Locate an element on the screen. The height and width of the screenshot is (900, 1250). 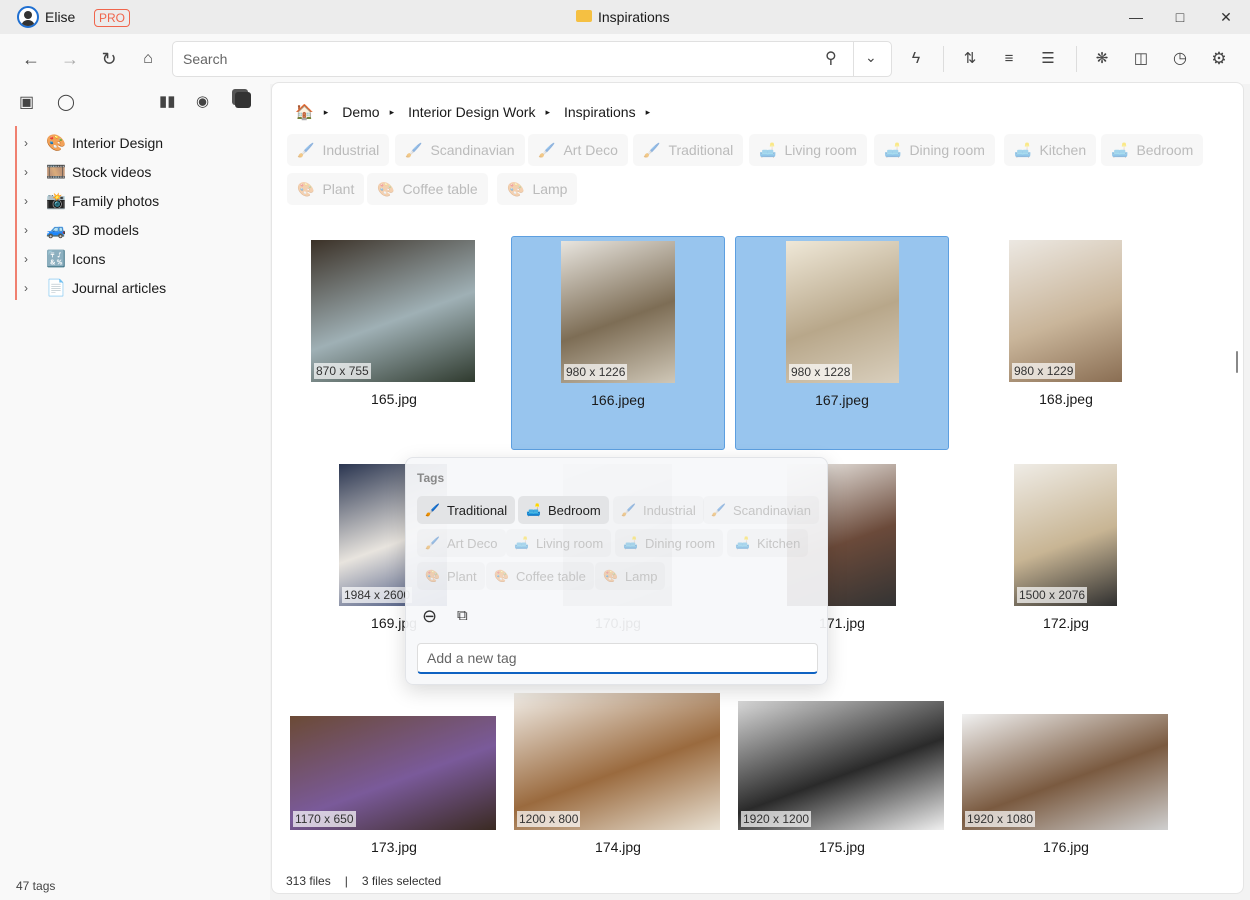
filter-tag: 🎨 Coffee table is located at coordinates (427, 189).